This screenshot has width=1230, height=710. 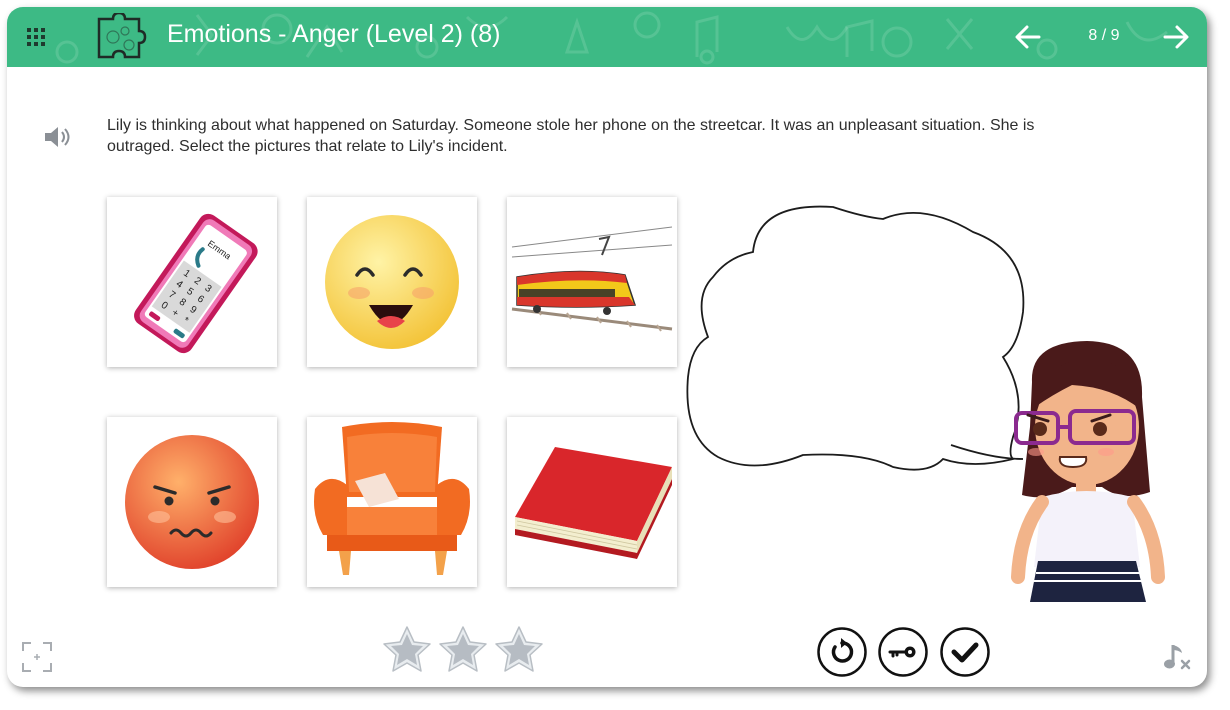 I want to click on grid-menu-icon, so click(x=36, y=37).